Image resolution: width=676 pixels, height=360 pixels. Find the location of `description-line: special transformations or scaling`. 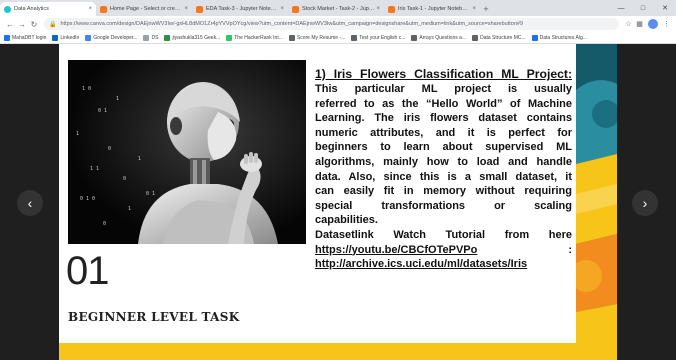

description-line: special transformations or scaling is located at coordinates (443, 205).